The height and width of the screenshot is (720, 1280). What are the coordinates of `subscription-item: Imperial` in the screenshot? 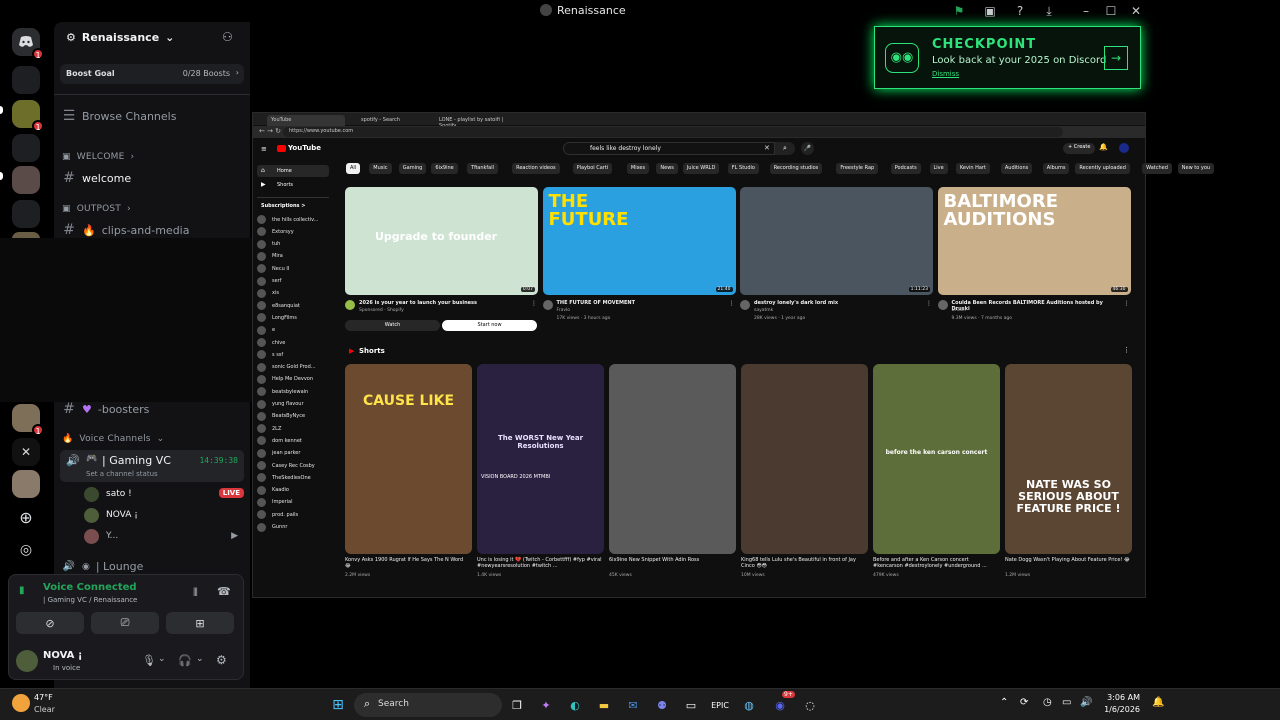 It's located at (275, 502).